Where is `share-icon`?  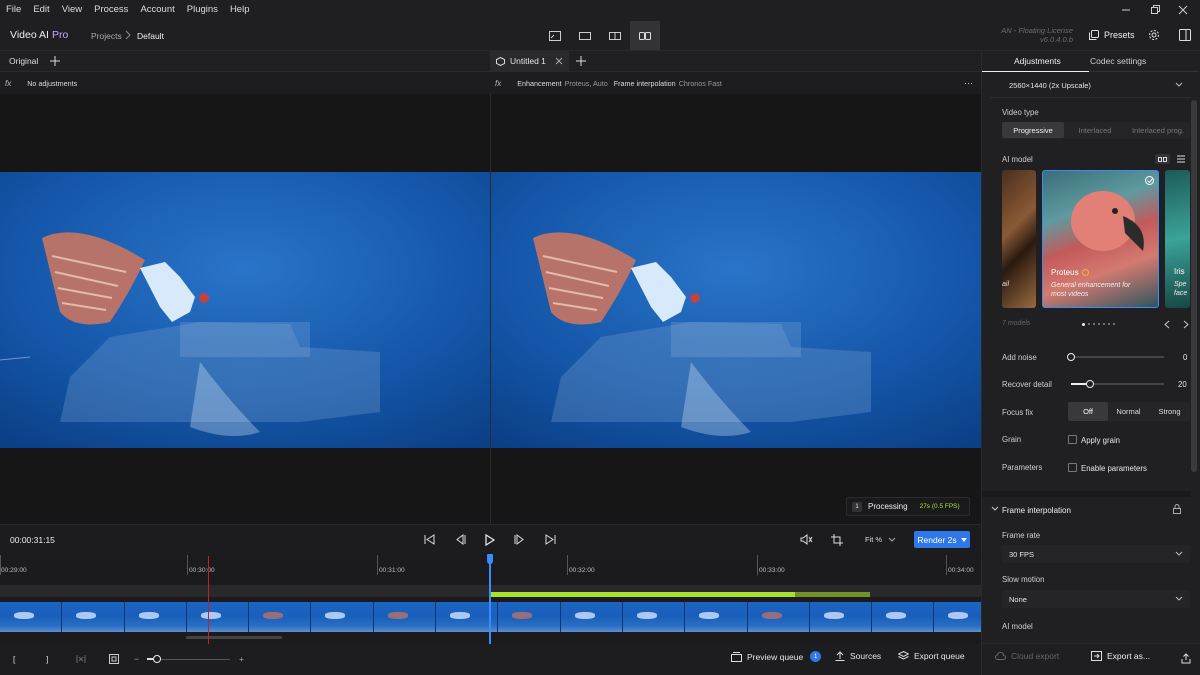
share-icon is located at coordinates (1186, 658).